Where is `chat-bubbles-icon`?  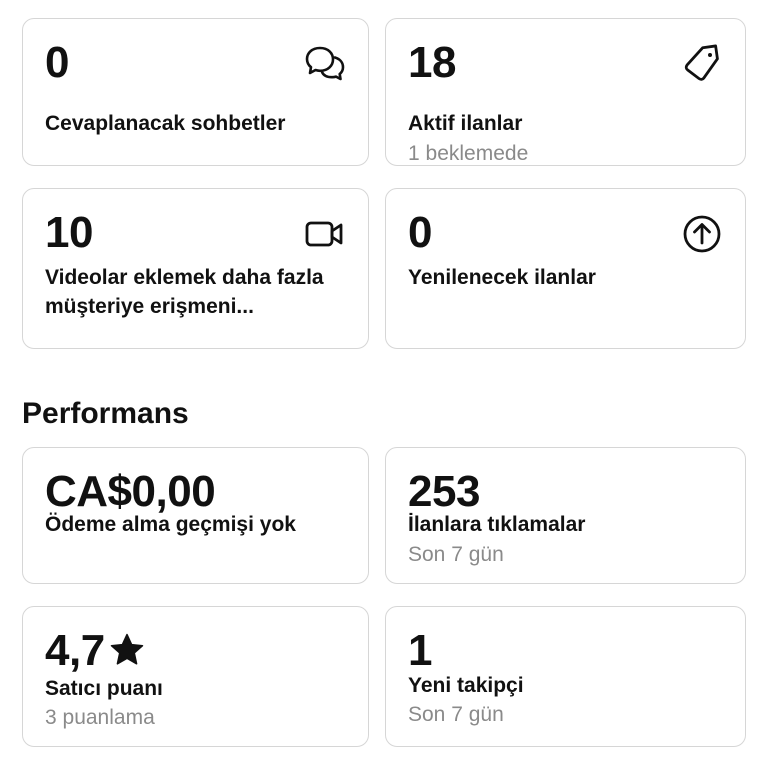 chat-bubbles-icon is located at coordinates (325, 64).